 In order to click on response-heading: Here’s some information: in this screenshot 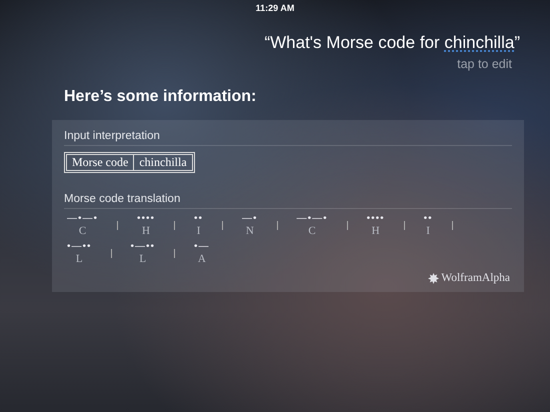, I will do `click(160, 96)`.